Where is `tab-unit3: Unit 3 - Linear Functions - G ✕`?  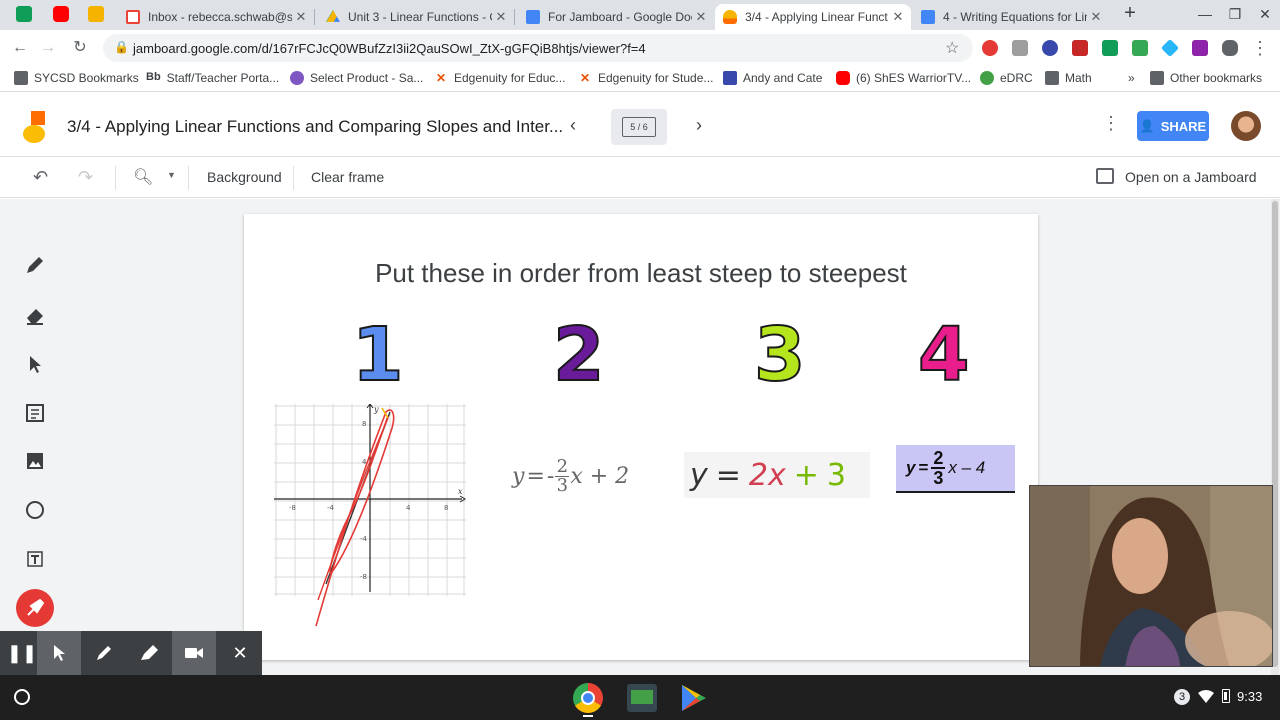 tab-unit3: Unit 3 - Linear Functions - G ✕ is located at coordinates (416, 17).